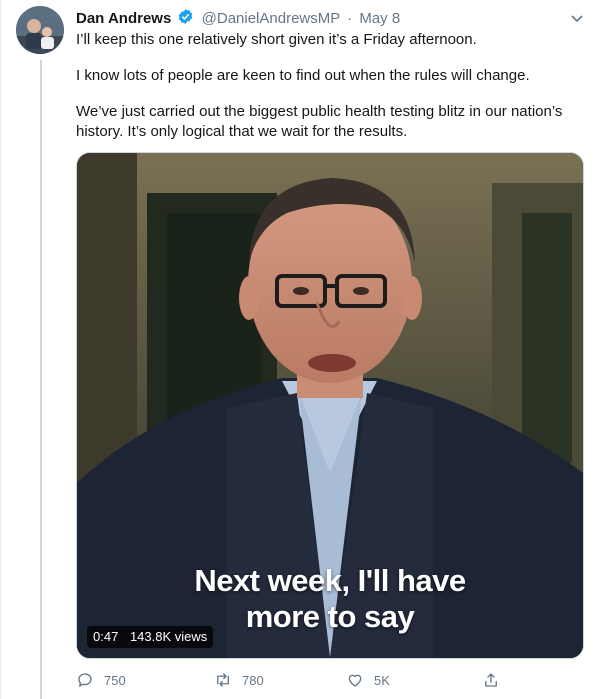 The height and width of the screenshot is (699, 597). Describe the element at coordinates (330, 580) in the screenshot. I see `caption-line: Next week, I'll have` at that location.